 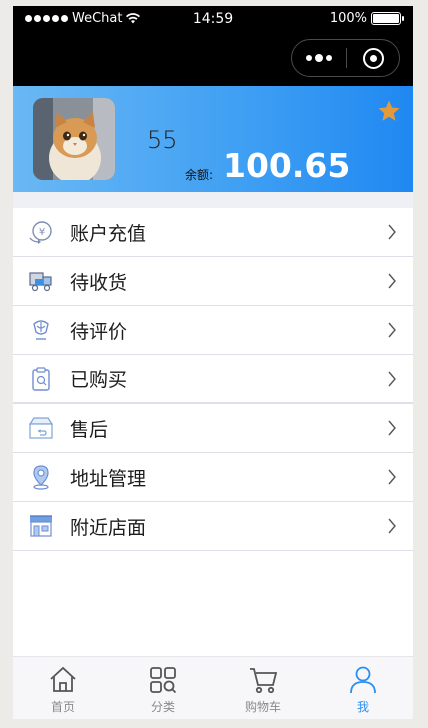 What do you see at coordinates (213, 232) in the screenshot?
I see `menu-item-recharge: ¥ 账户充值` at bounding box center [213, 232].